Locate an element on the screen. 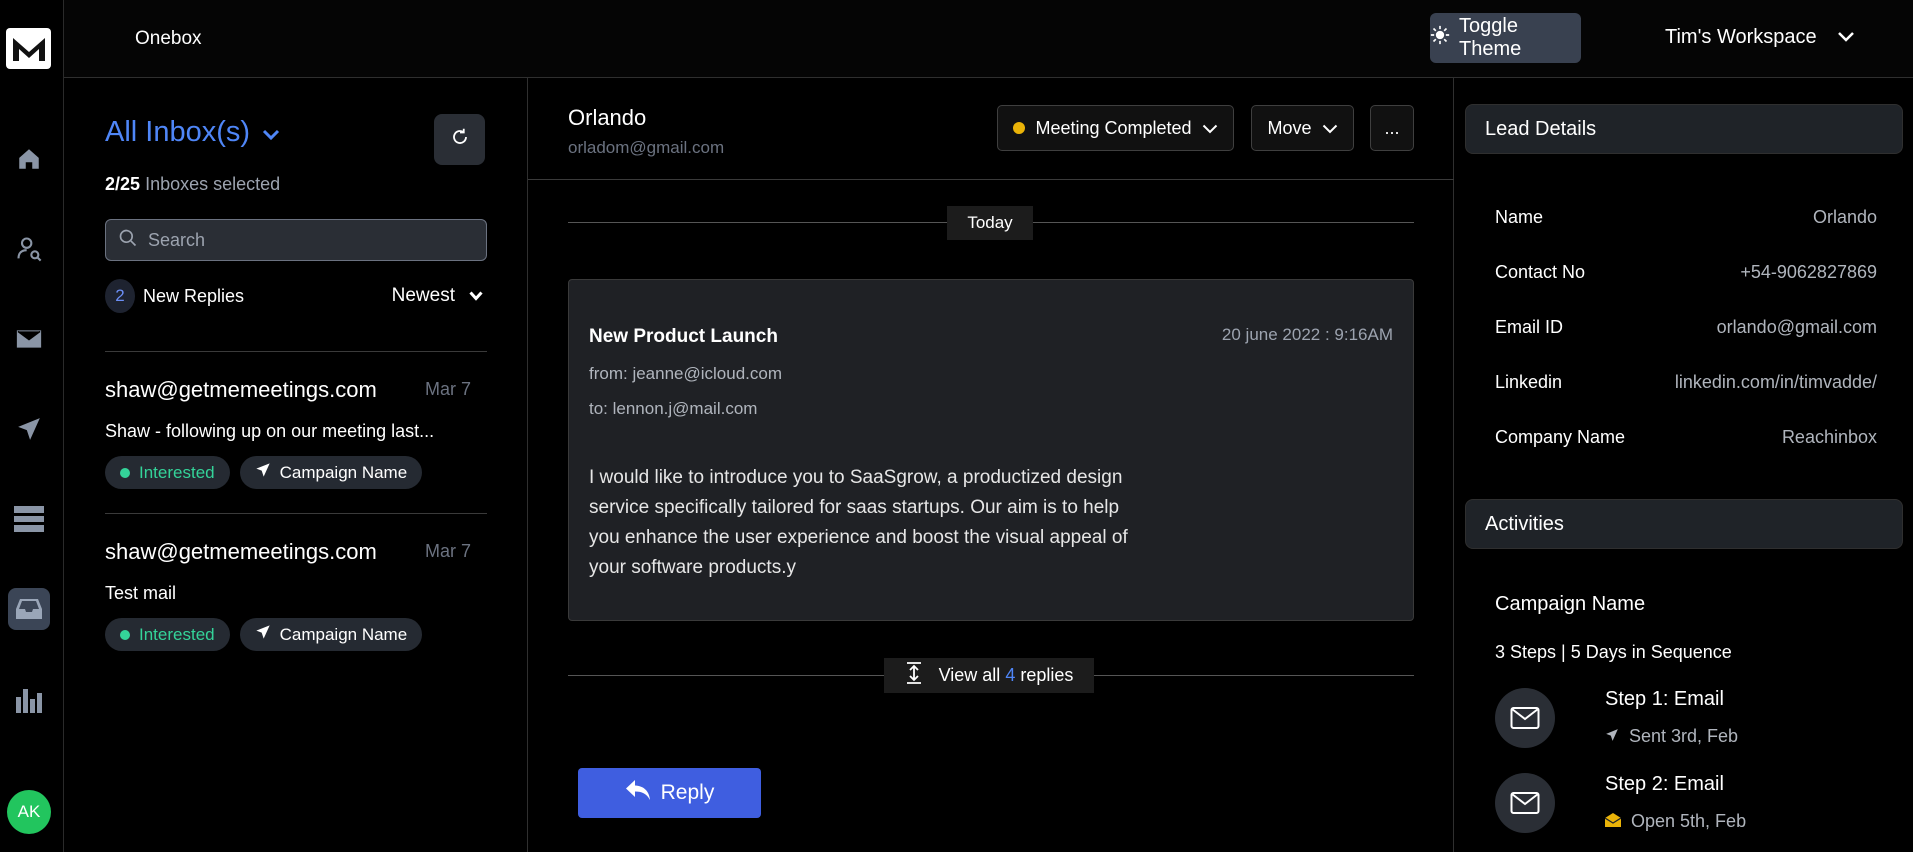 This screenshot has width=1913, height=852. new-replies-label: New Replies is located at coordinates (194, 295).